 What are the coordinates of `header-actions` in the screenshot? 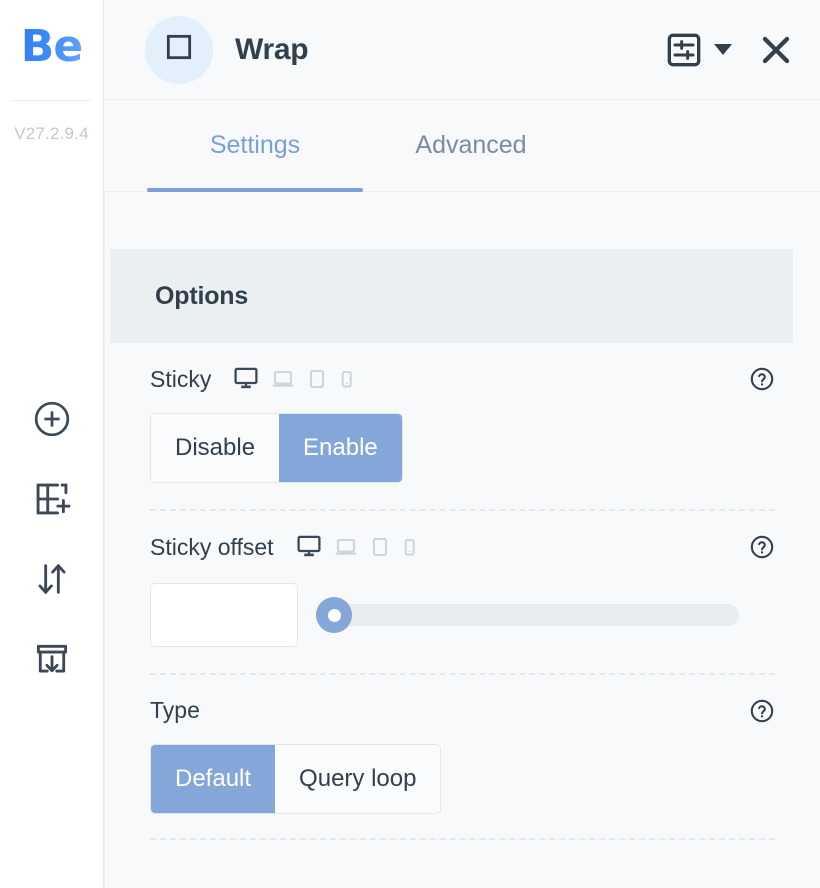 It's located at (730, 50).